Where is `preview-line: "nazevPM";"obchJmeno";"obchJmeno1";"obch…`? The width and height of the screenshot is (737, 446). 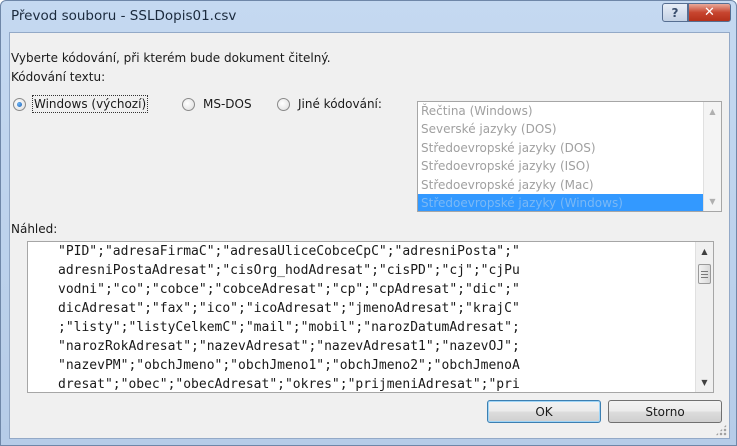
preview-line: "nazevPM";"obchJmeno";"obchJmeno1";"obch… is located at coordinates (289, 365).